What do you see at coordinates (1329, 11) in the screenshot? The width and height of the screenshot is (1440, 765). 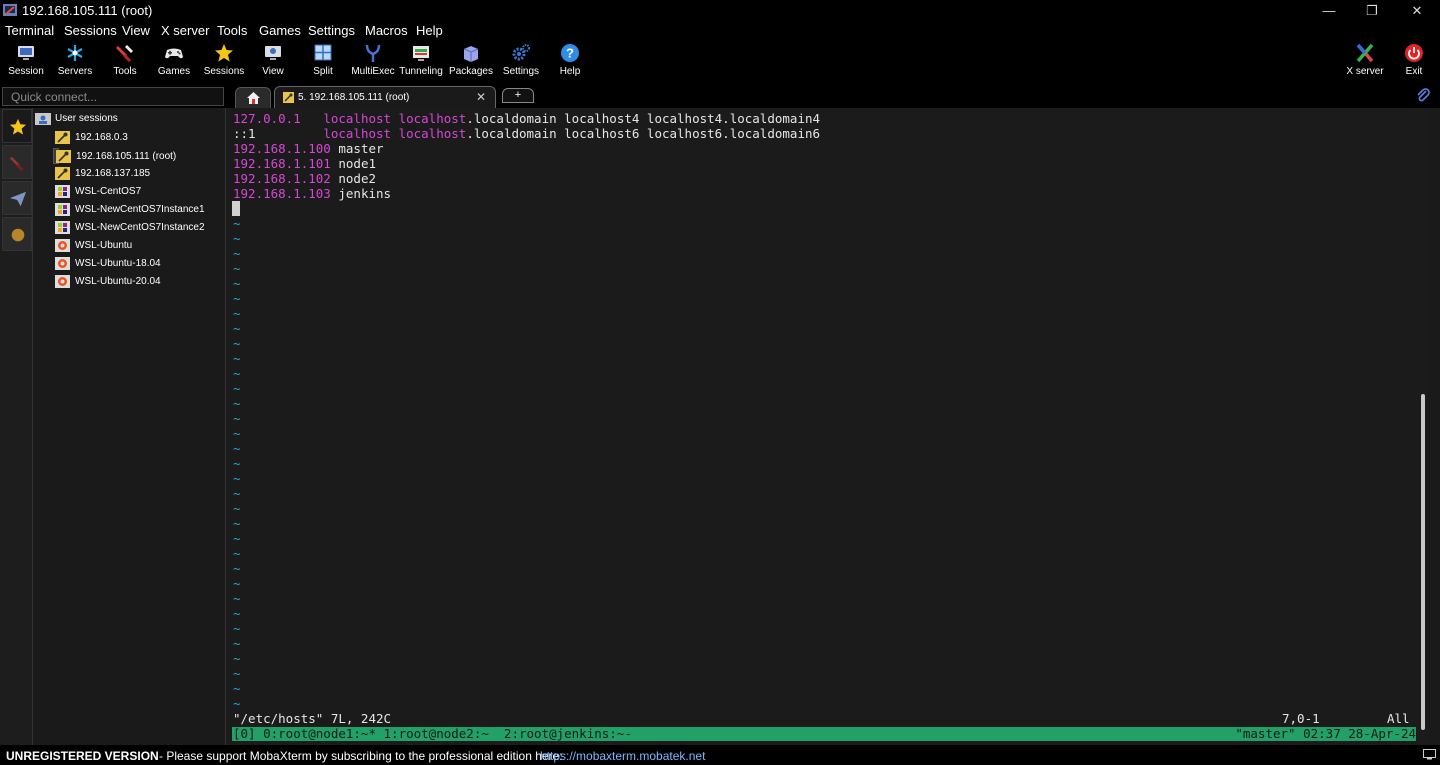 I see `minimize-button: —` at bounding box center [1329, 11].